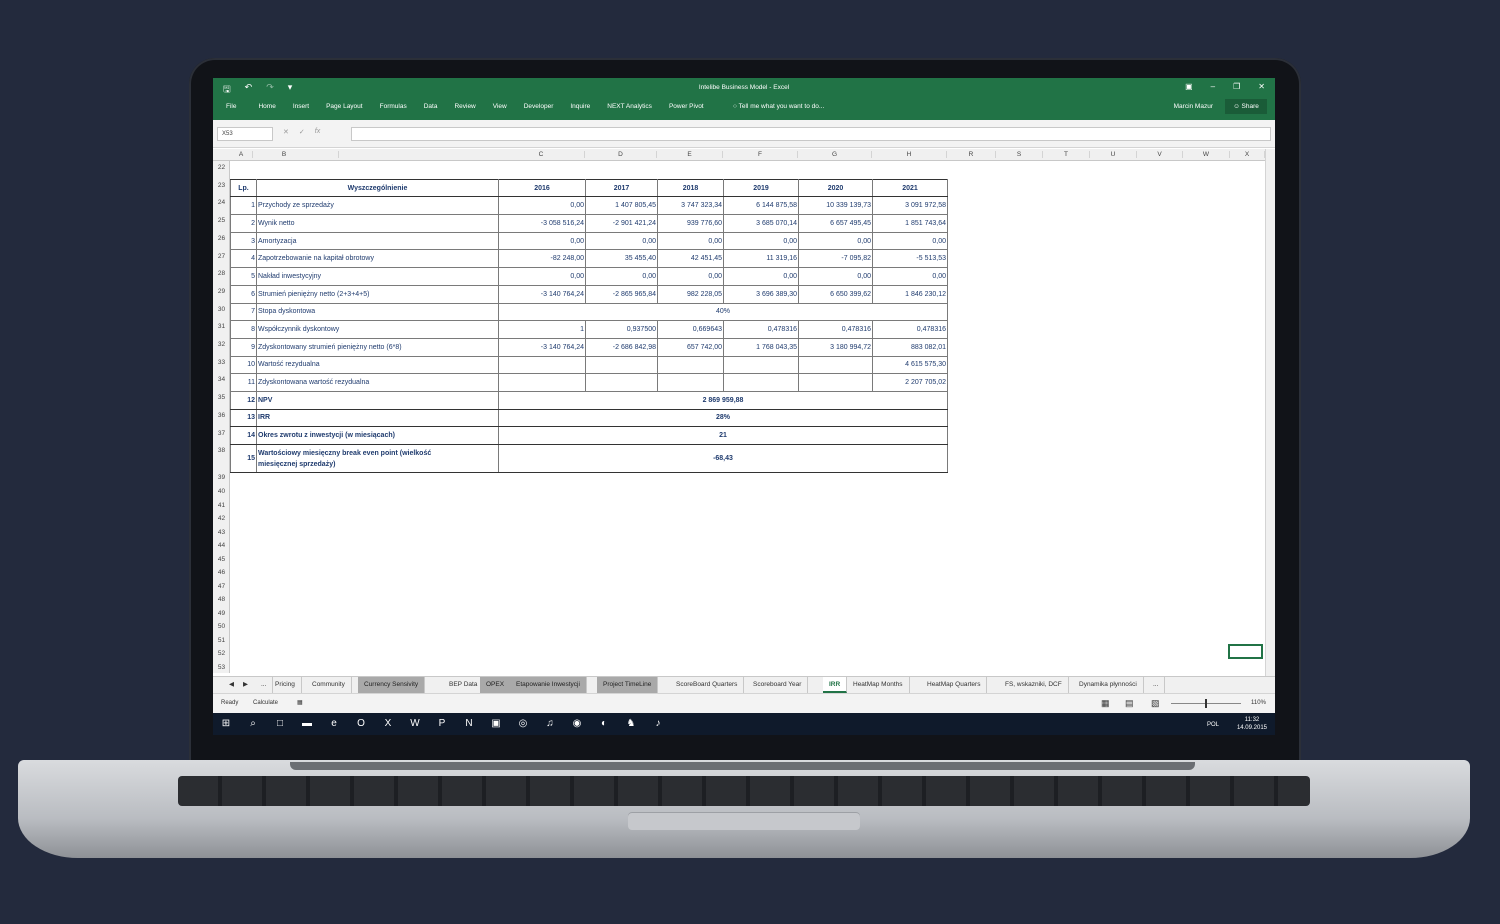  I want to click on sheet-tab: ScoreBoard Quarters, so click(707, 685).